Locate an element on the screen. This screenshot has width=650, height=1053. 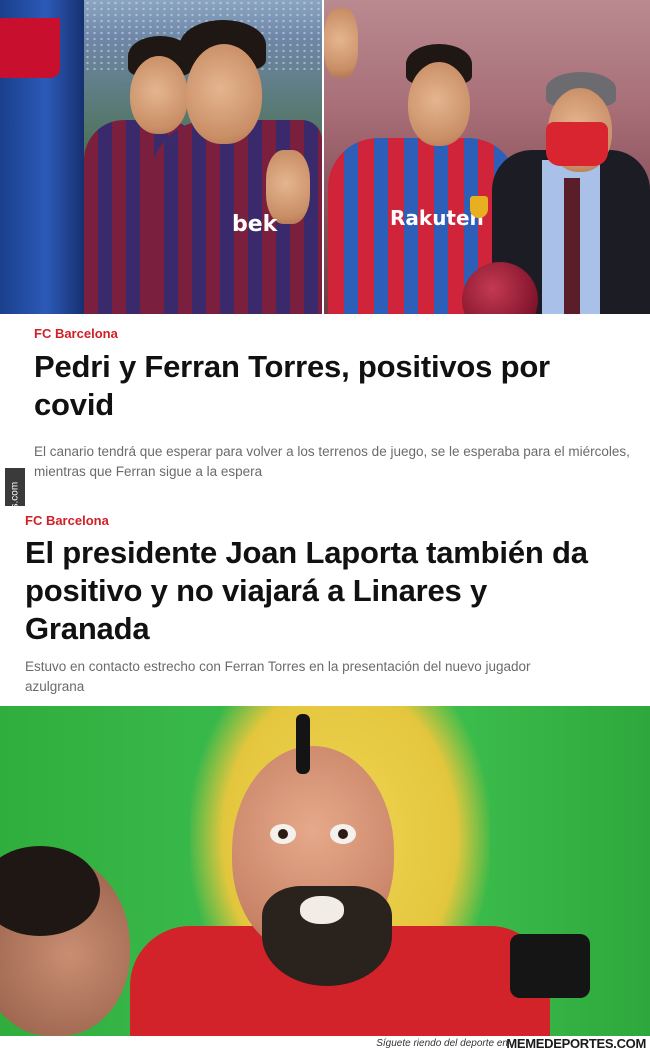
laporta-red-mask is located at coordinates (577, 144).